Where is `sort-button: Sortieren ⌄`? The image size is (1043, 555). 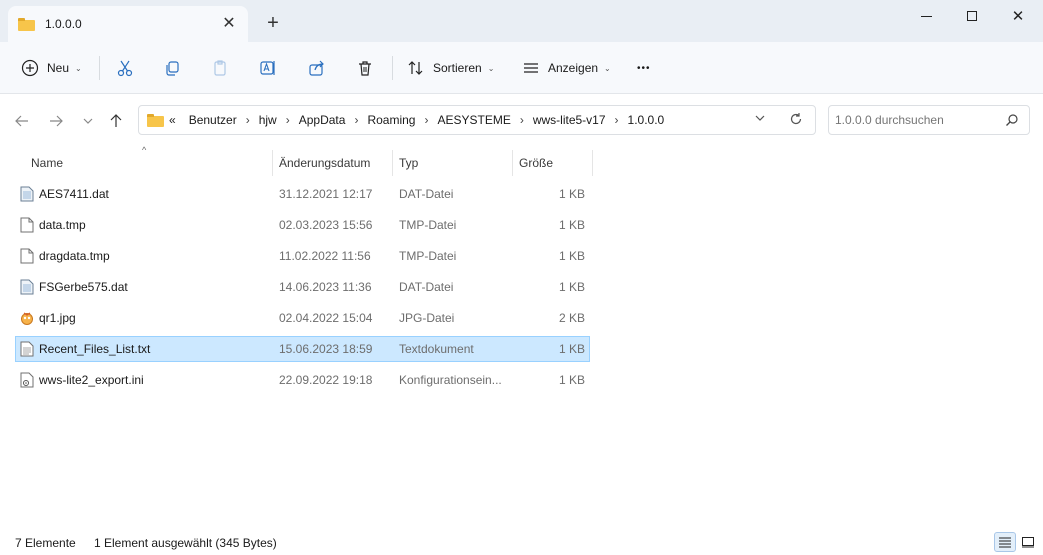 sort-button: Sortieren ⌄ is located at coordinates (450, 68).